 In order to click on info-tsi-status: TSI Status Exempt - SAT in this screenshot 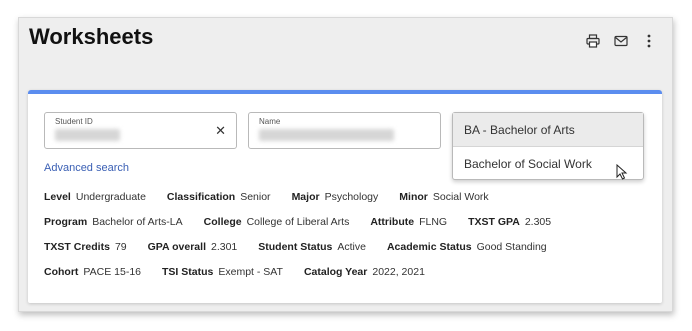, I will do `click(222, 272)`.